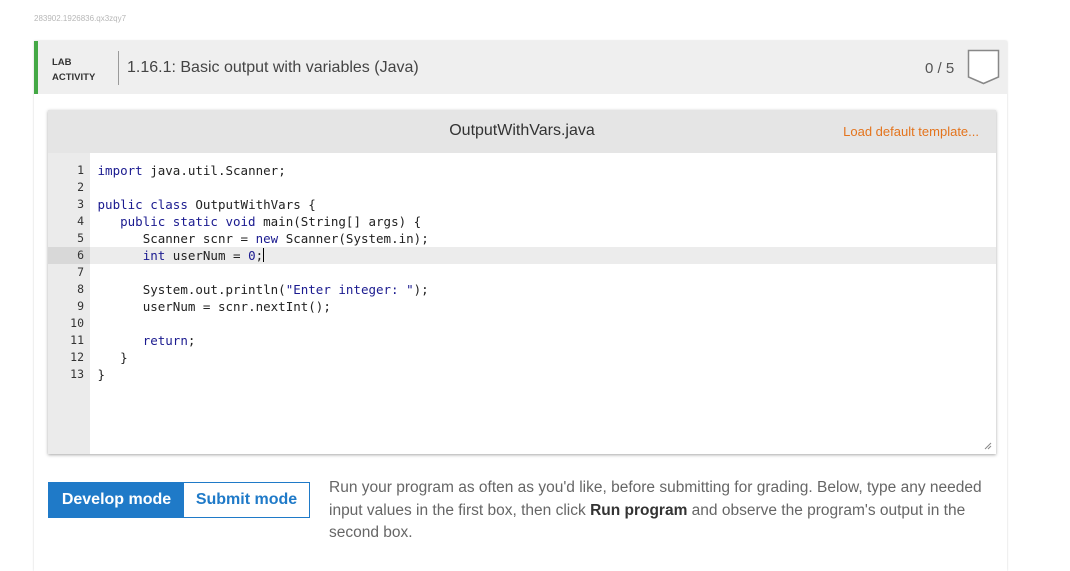 This screenshot has width=1070, height=571. What do you see at coordinates (62, 62) in the screenshot?
I see `lab-tag-line1: LAB` at bounding box center [62, 62].